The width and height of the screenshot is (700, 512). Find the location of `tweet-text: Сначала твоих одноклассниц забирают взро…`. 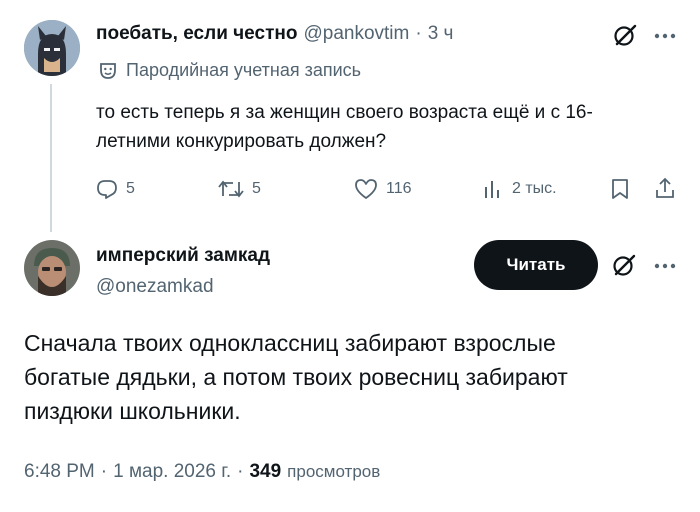

tweet-text: Сначала твоих одноклассниц забирают взро… is located at coordinates (296, 377).